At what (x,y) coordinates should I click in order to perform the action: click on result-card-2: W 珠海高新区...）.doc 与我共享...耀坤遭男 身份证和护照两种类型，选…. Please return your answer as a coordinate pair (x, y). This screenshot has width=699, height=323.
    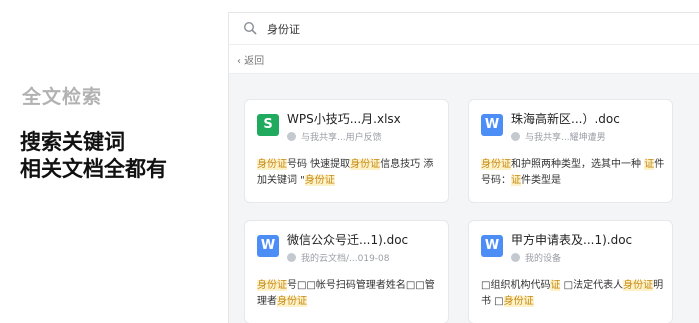
    Looking at the image, I should click on (570, 151).